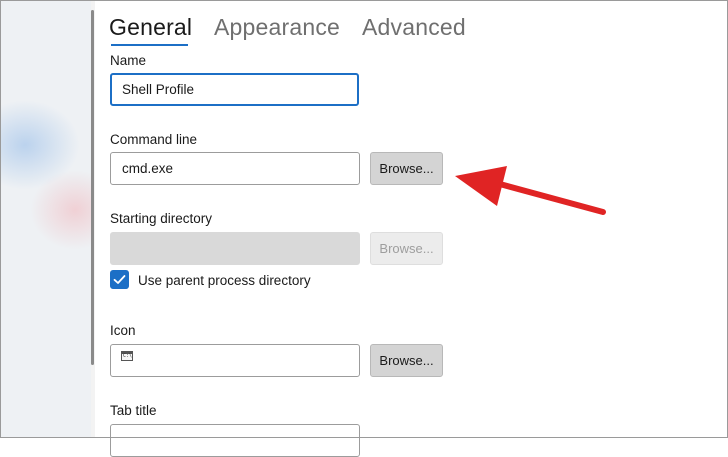 This screenshot has height=457, width=728. What do you see at coordinates (161, 218) in the screenshot?
I see `starting-directory-label: Starting directory` at bounding box center [161, 218].